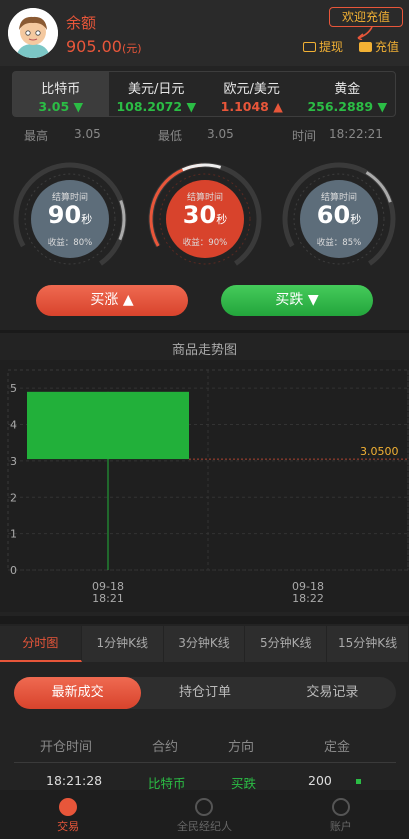 The image size is (409, 839). I want to click on nav-broker: 全民经纪人, so click(204, 814).